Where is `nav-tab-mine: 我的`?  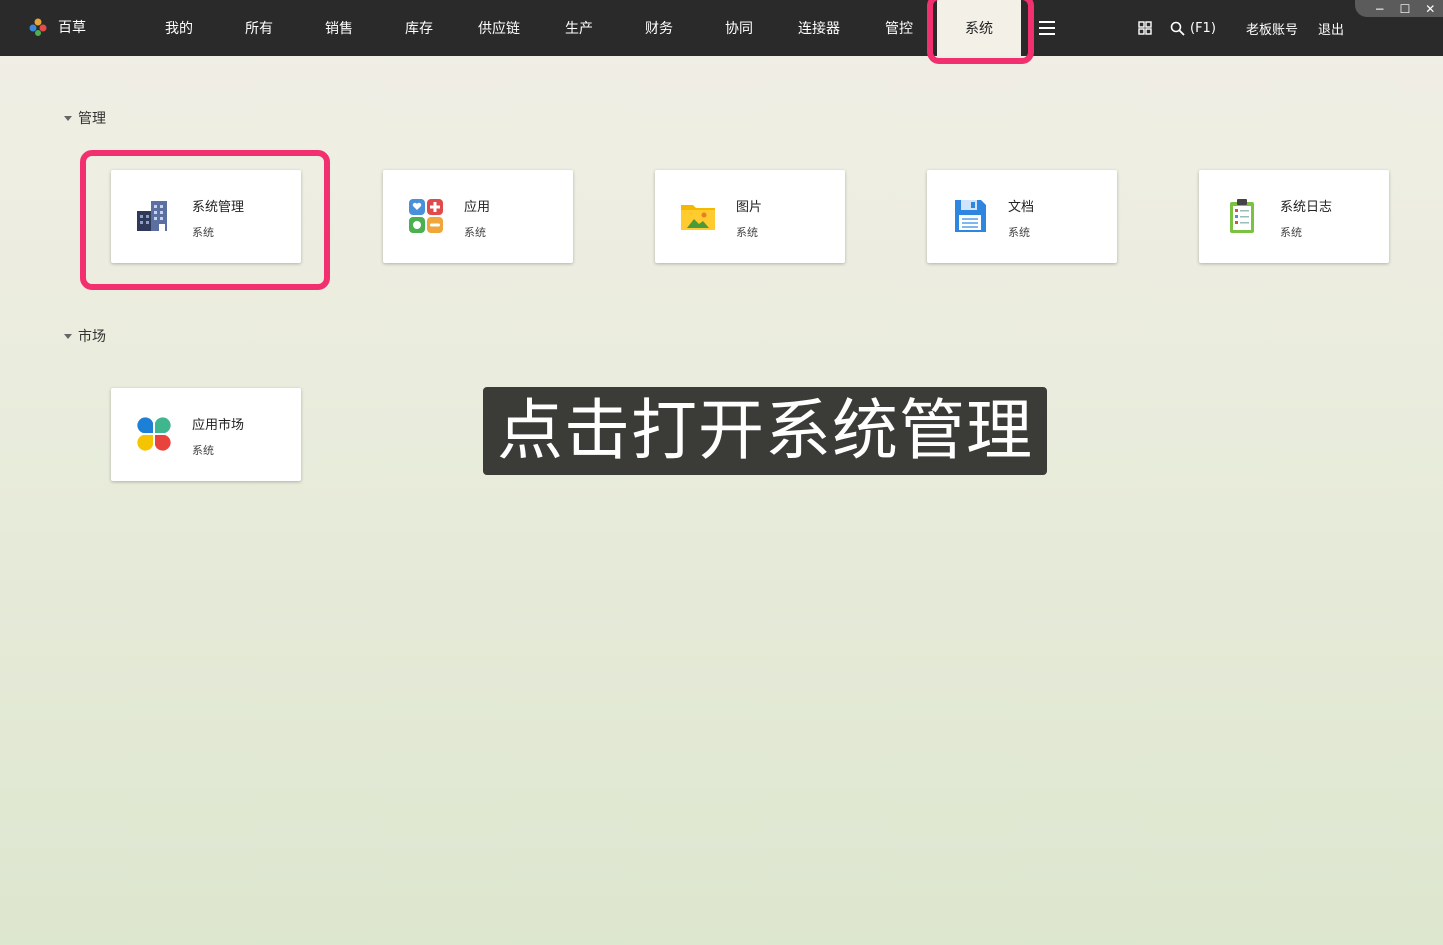
nav-tab-mine: 我的 is located at coordinates (179, 28).